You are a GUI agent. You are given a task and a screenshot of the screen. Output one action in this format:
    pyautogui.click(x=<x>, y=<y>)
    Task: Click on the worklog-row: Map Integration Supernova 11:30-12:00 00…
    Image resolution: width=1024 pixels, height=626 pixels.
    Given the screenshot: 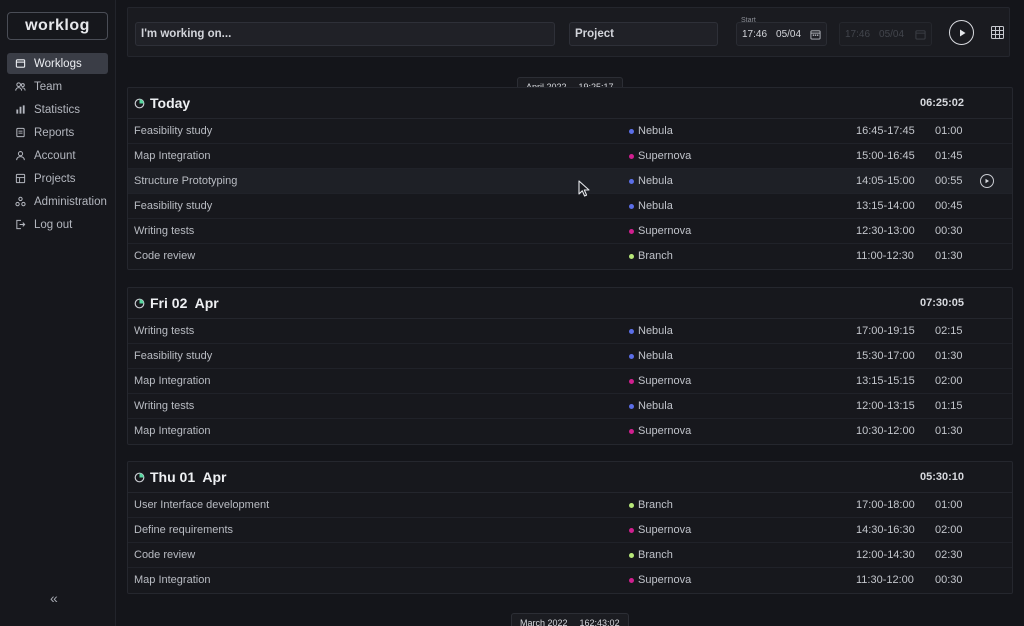 What is the action you would take?
    pyautogui.click(x=570, y=580)
    